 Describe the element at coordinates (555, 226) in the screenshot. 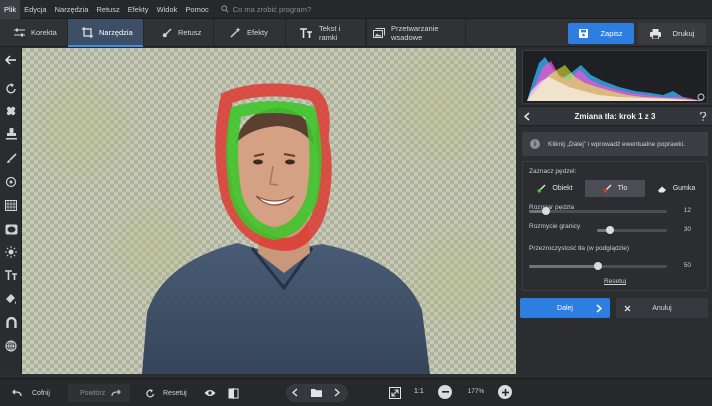

I see `blur-label: Rozmycie granicy` at that location.